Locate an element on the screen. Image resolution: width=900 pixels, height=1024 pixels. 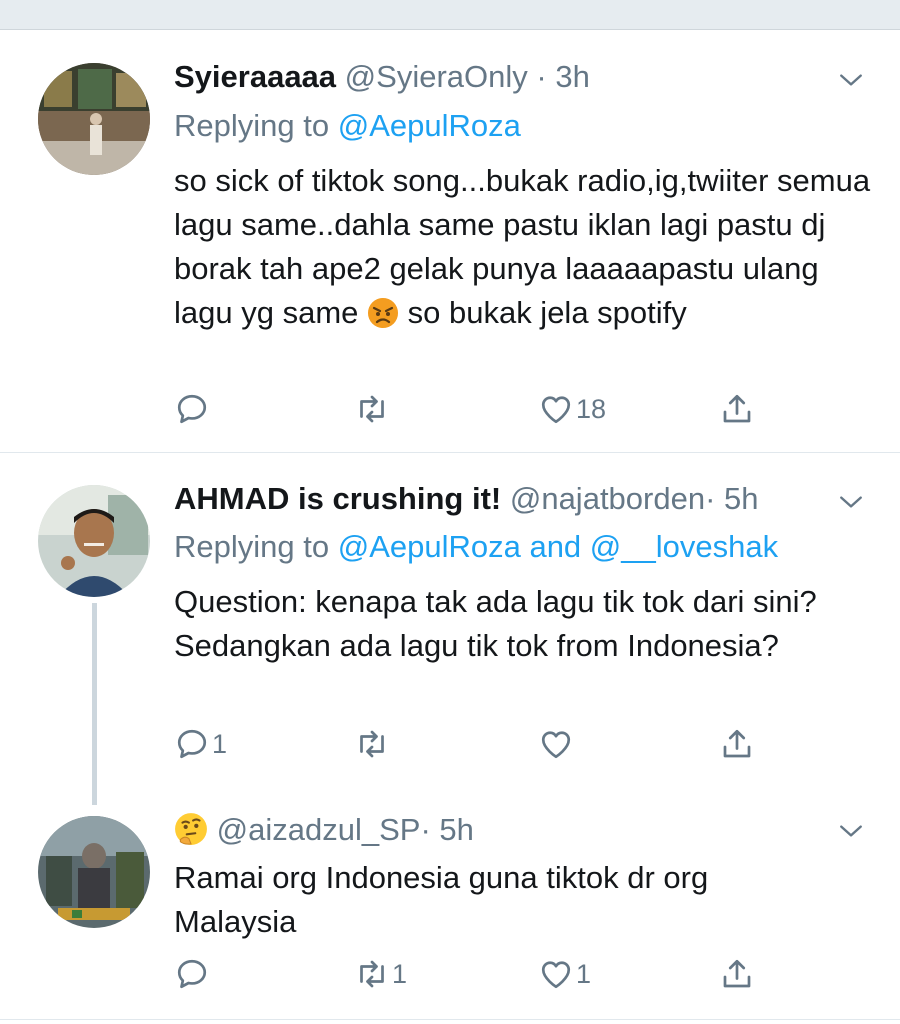
replying-to: Replying to @AepulRoza is located at coordinates (347, 126).